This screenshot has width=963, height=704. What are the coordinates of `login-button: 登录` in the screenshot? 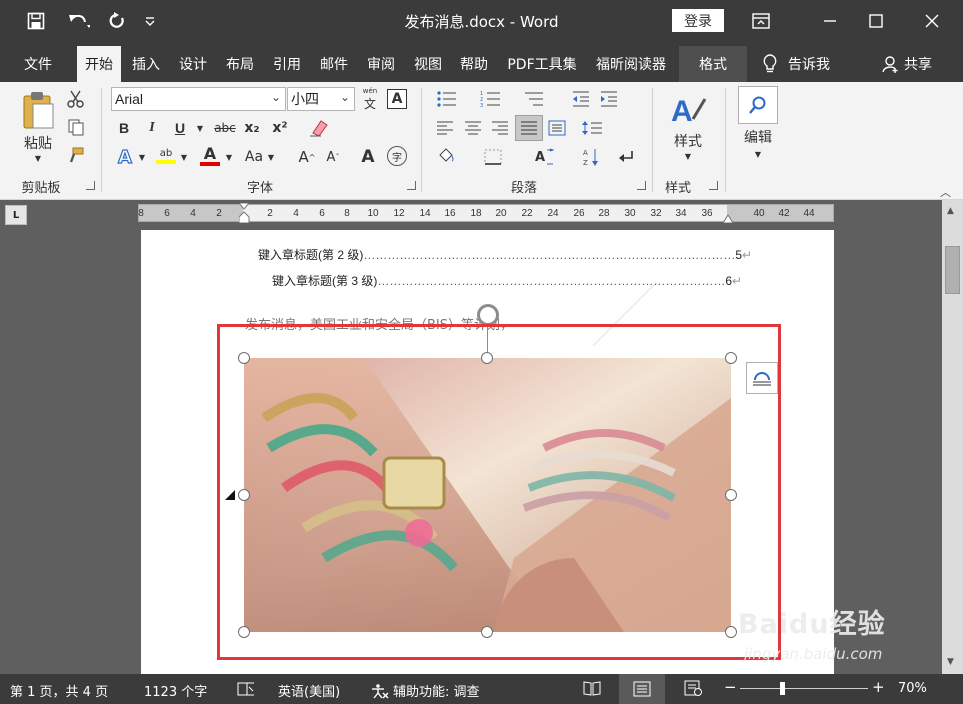 It's located at (698, 20).